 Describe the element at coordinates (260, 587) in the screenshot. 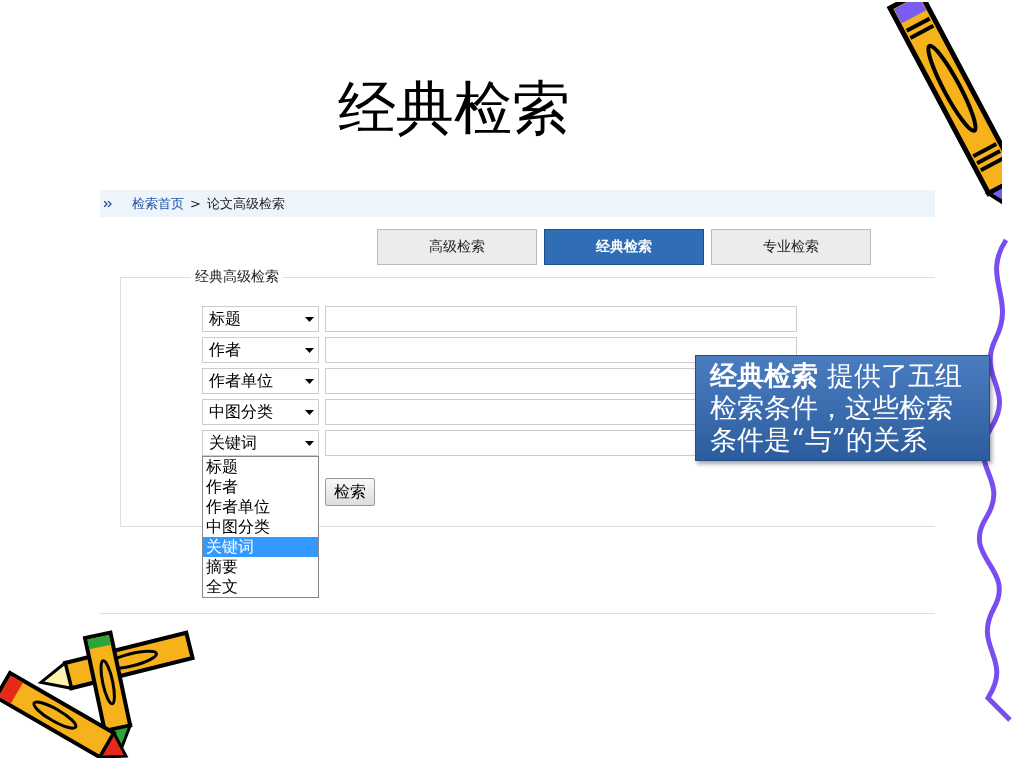

I see `dropdown-option: 全文` at that location.